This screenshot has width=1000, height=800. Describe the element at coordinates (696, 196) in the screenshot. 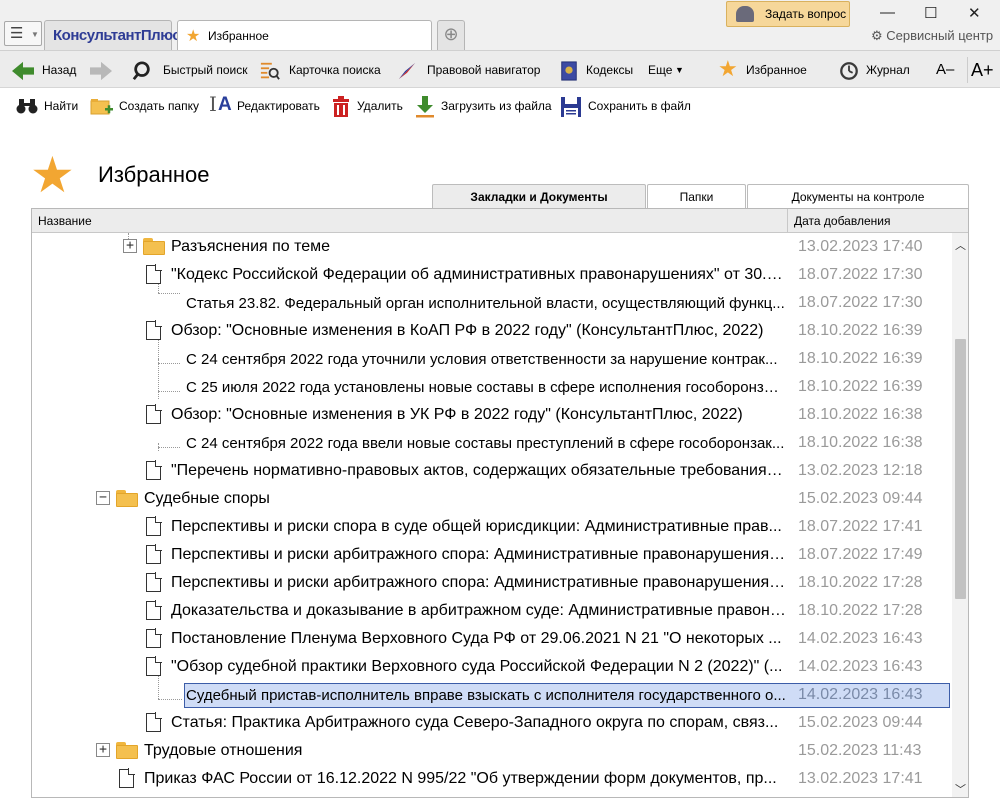

I see `tab-folders: Папки` at that location.